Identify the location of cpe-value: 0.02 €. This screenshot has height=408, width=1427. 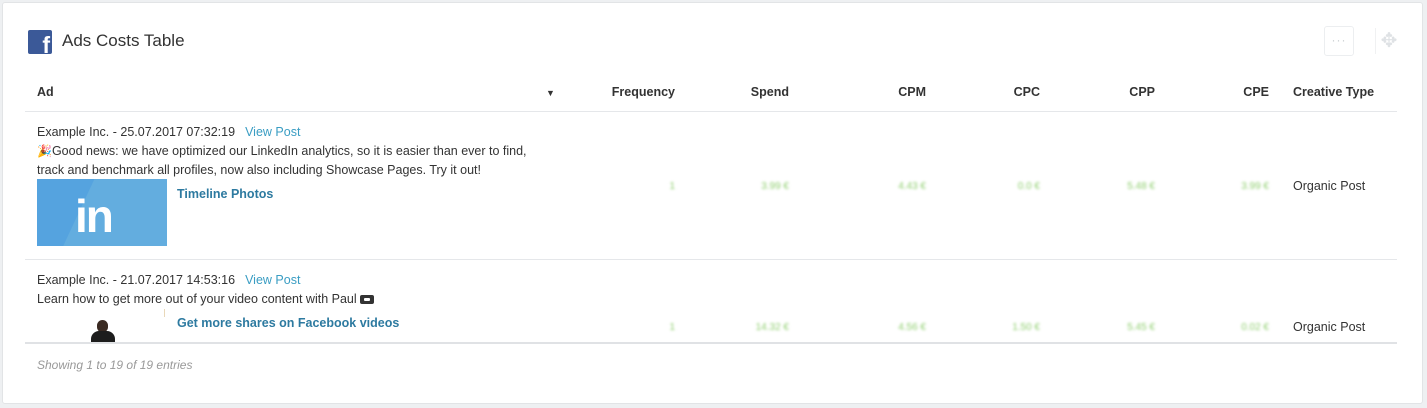
(1255, 327).